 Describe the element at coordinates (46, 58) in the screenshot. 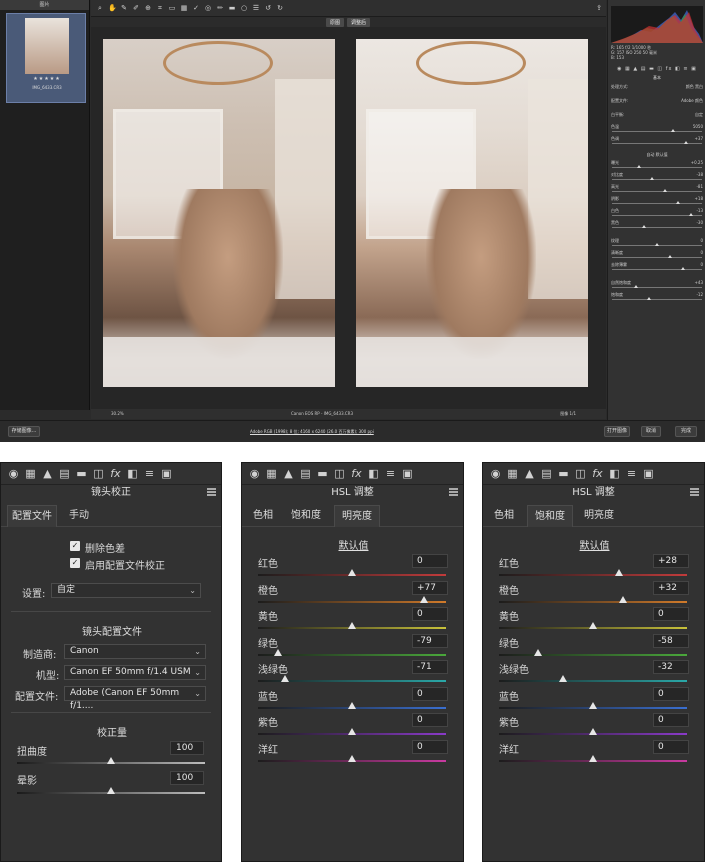

I see `filmstrip-thumbnail: ★★★★★ IMG_6433.CR3` at that location.